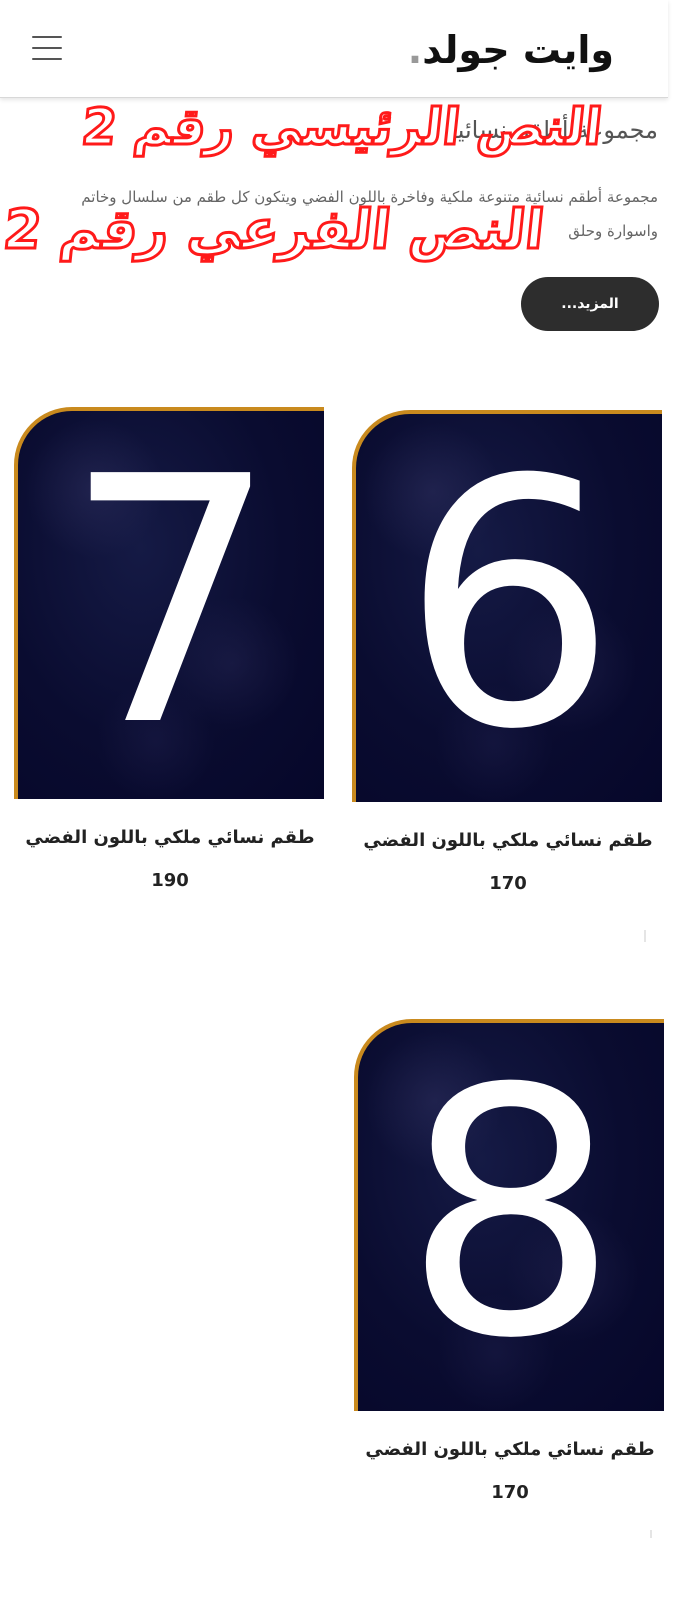  What do you see at coordinates (518, 50) in the screenshot?
I see `brand-name: وايت جولد` at bounding box center [518, 50].